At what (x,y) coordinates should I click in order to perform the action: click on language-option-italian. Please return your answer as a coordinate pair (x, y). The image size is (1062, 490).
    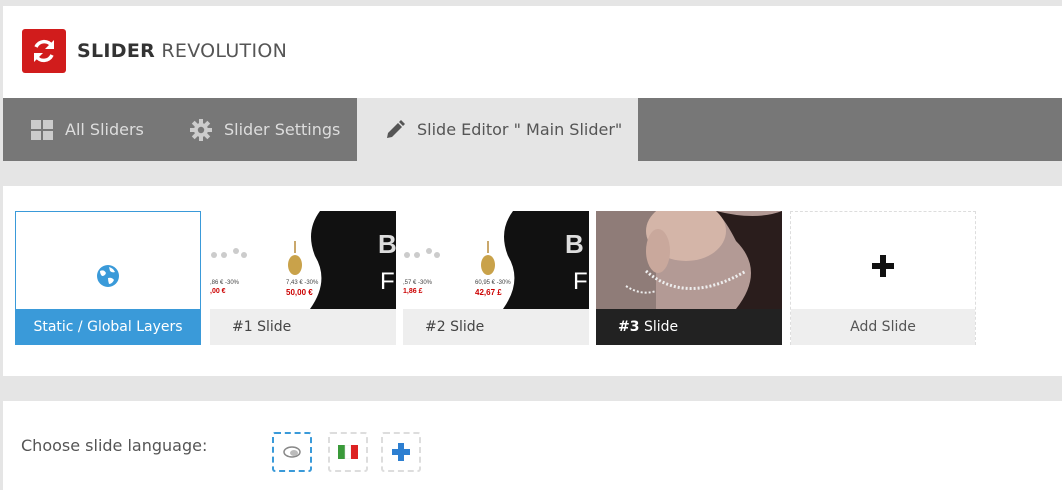
    Looking at the image, I should click on (348, 452).